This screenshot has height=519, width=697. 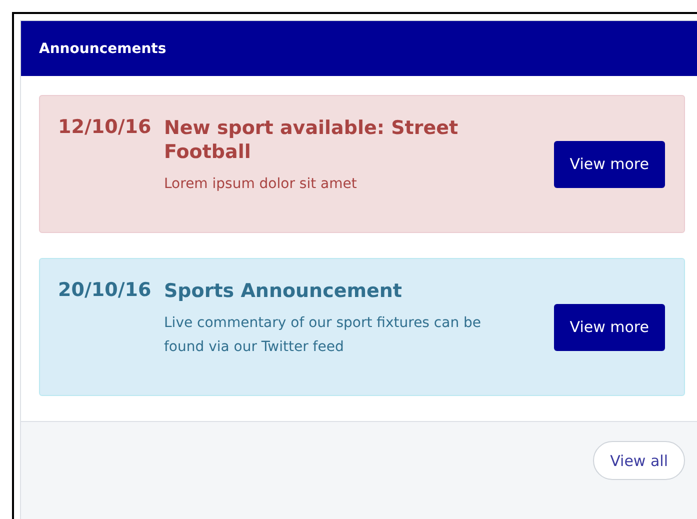 I want to click on announcement-text: Live commentary of our sport fixtures can be found via our Twitter feed, so click(x=323, y=335).